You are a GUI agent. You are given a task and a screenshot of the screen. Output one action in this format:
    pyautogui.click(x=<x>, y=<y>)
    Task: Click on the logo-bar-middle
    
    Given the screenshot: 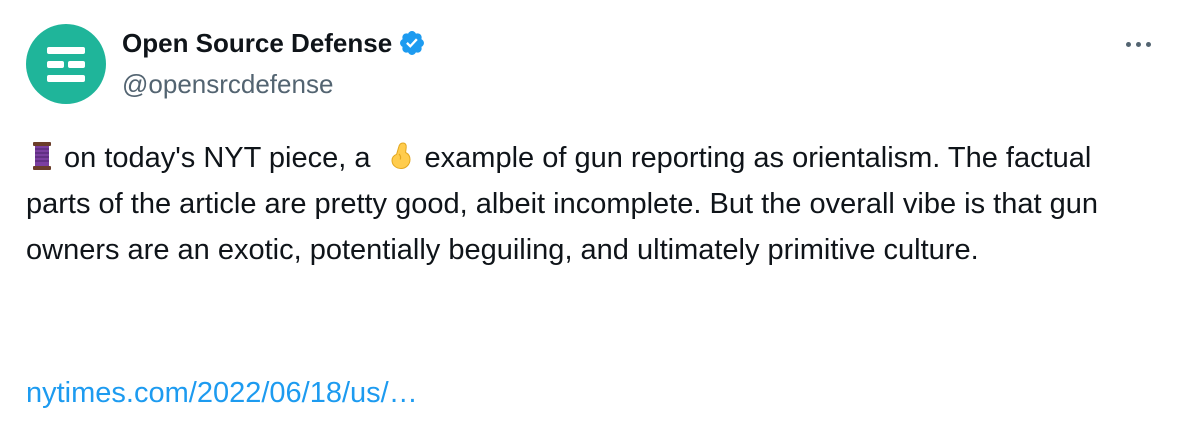 What is the action you would take?
    pyautogui.click(x=66, y=64)
    